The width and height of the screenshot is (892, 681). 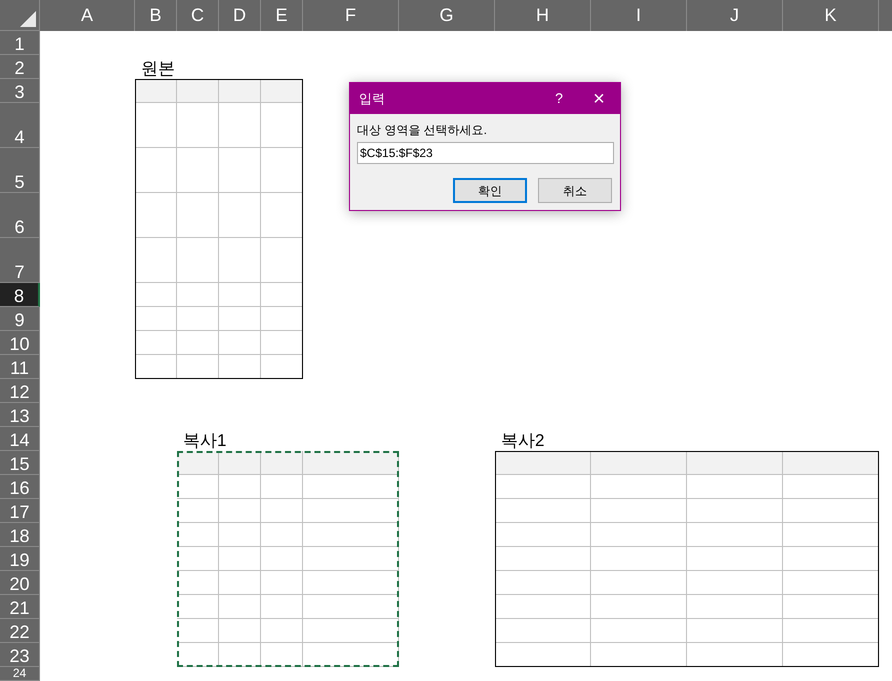 What do you see at coordinates (28, 19) in the screenshot?
I see `corner-triangle-icon` at bounding box center [28, 19].